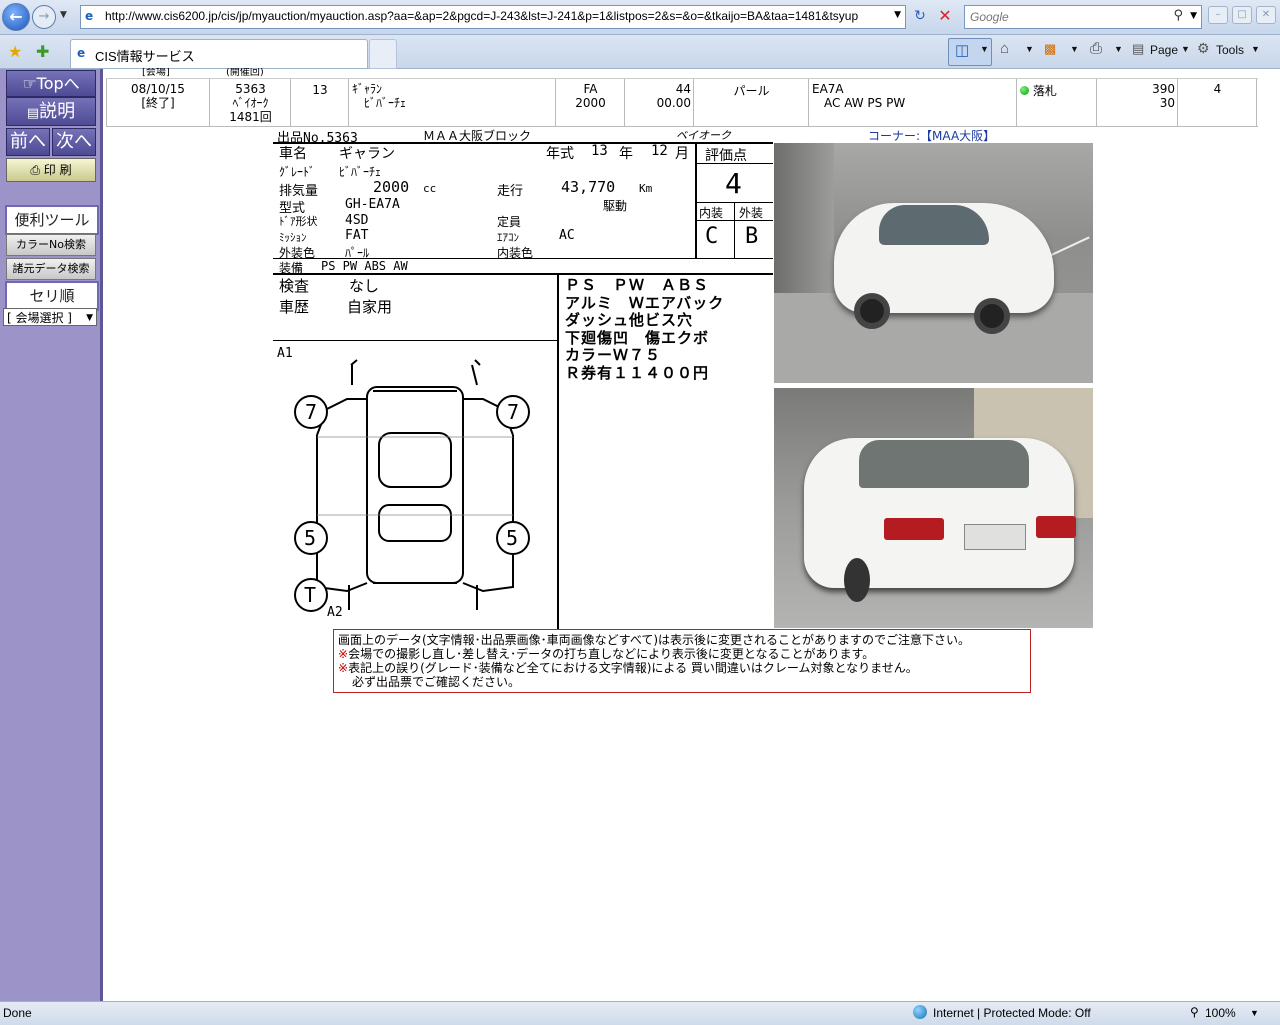  Describe the element at coordinates (560, 154) in the screenshot. I see `year-label: 年式` at that location.